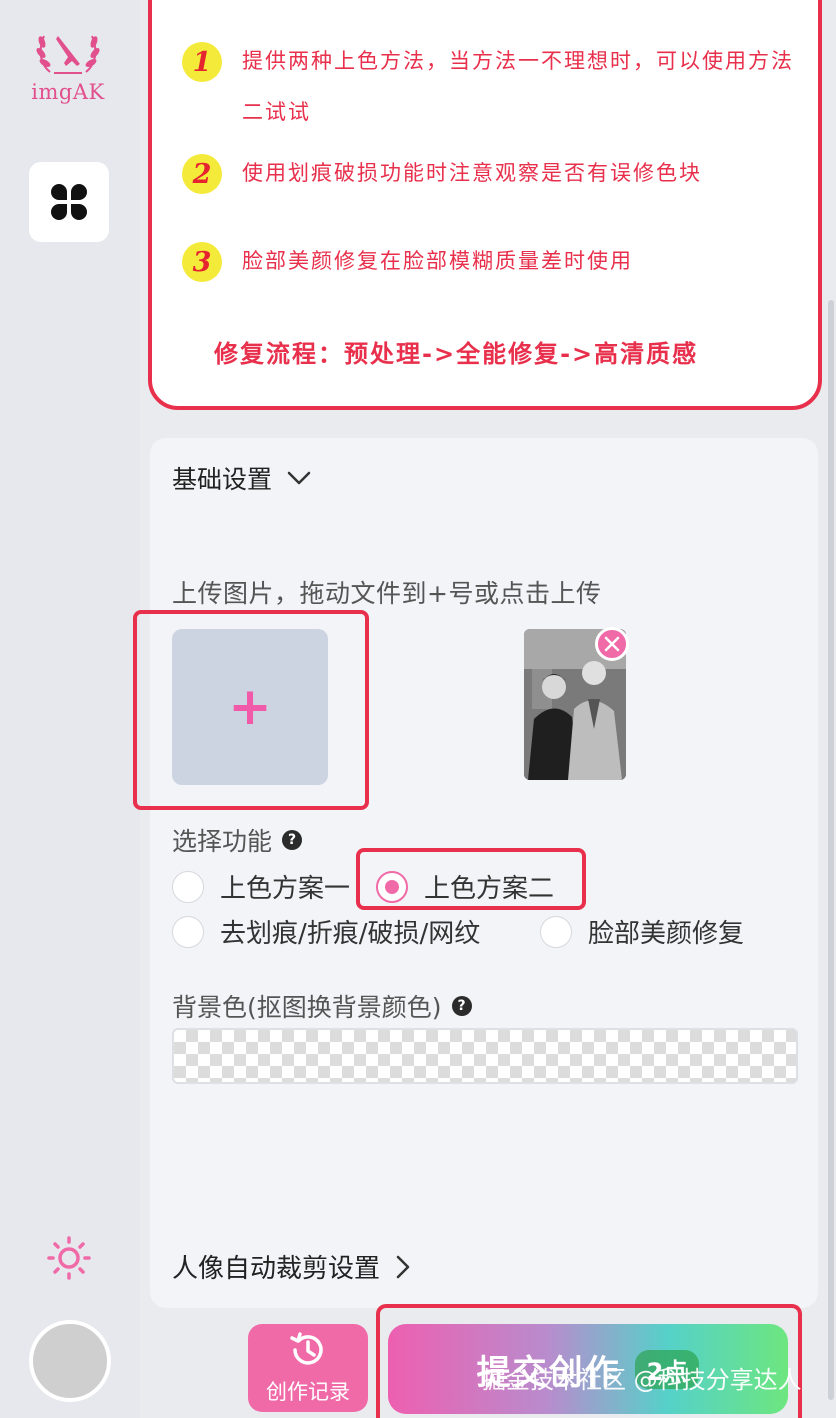  I want to click on notice-text: 使用划痕破损功能时注意观察是否有误修色块, so click(472, 173).